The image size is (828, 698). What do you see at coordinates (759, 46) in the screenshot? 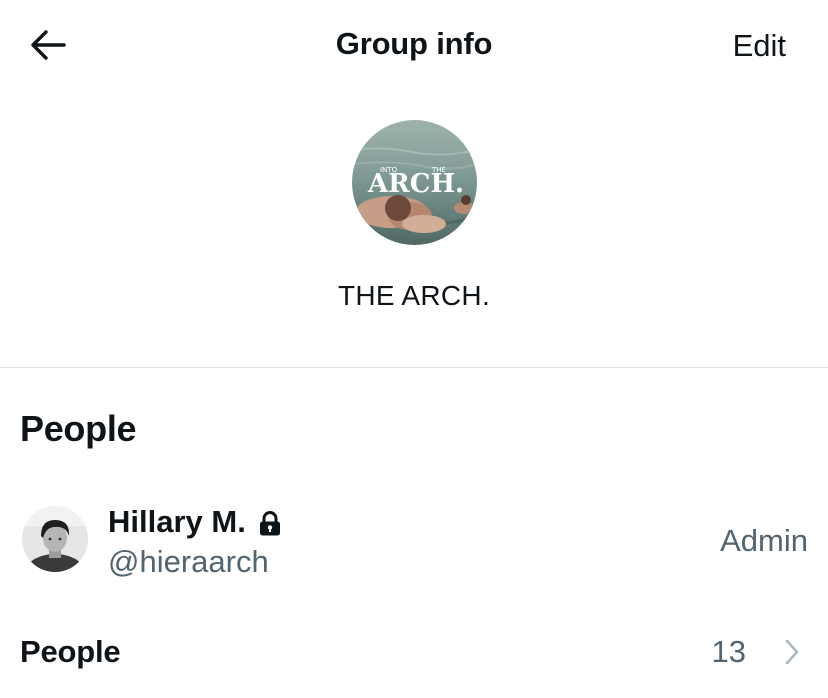
I see `edit-button: Edit` at bounding box center [759, 46].